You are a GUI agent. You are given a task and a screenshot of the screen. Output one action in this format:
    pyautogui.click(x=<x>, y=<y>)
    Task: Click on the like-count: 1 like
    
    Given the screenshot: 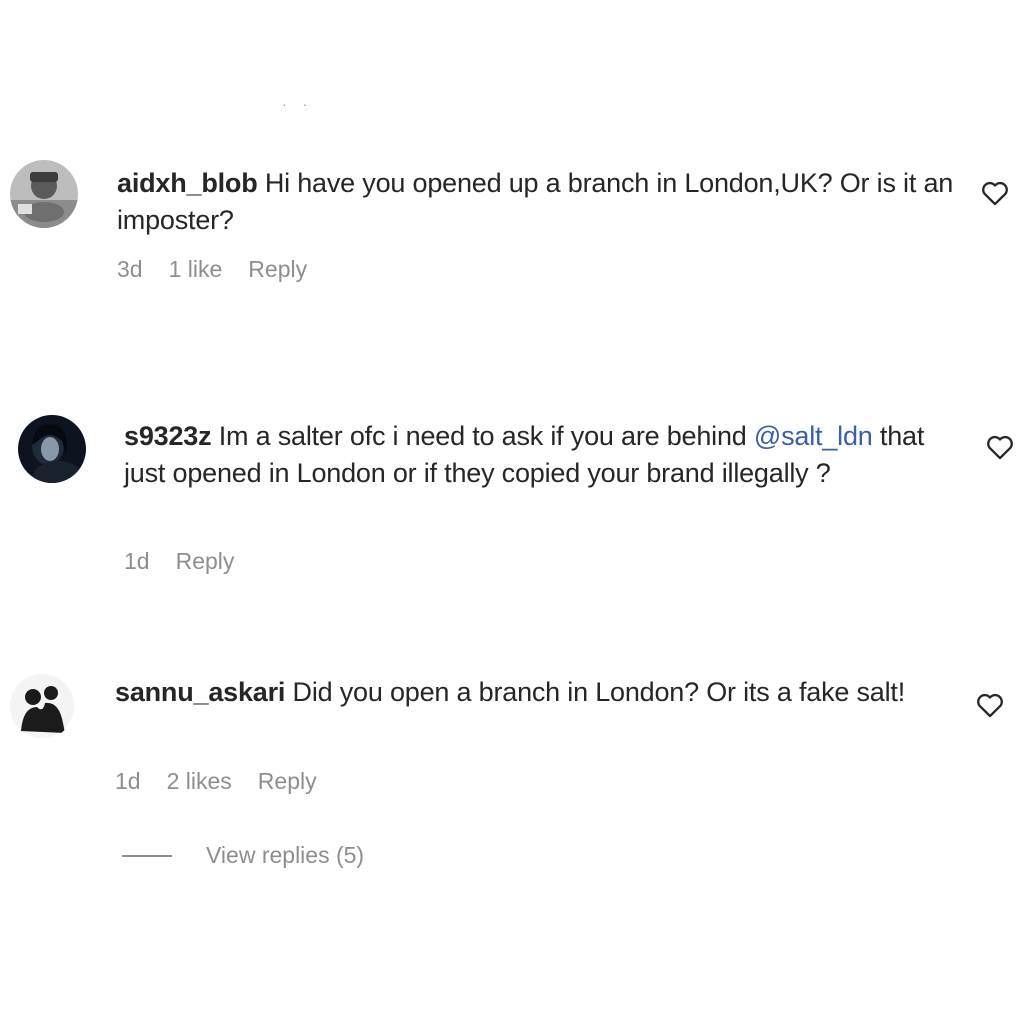 What is the action you would take?
    pyautogui.click(x=196, y=269)
    